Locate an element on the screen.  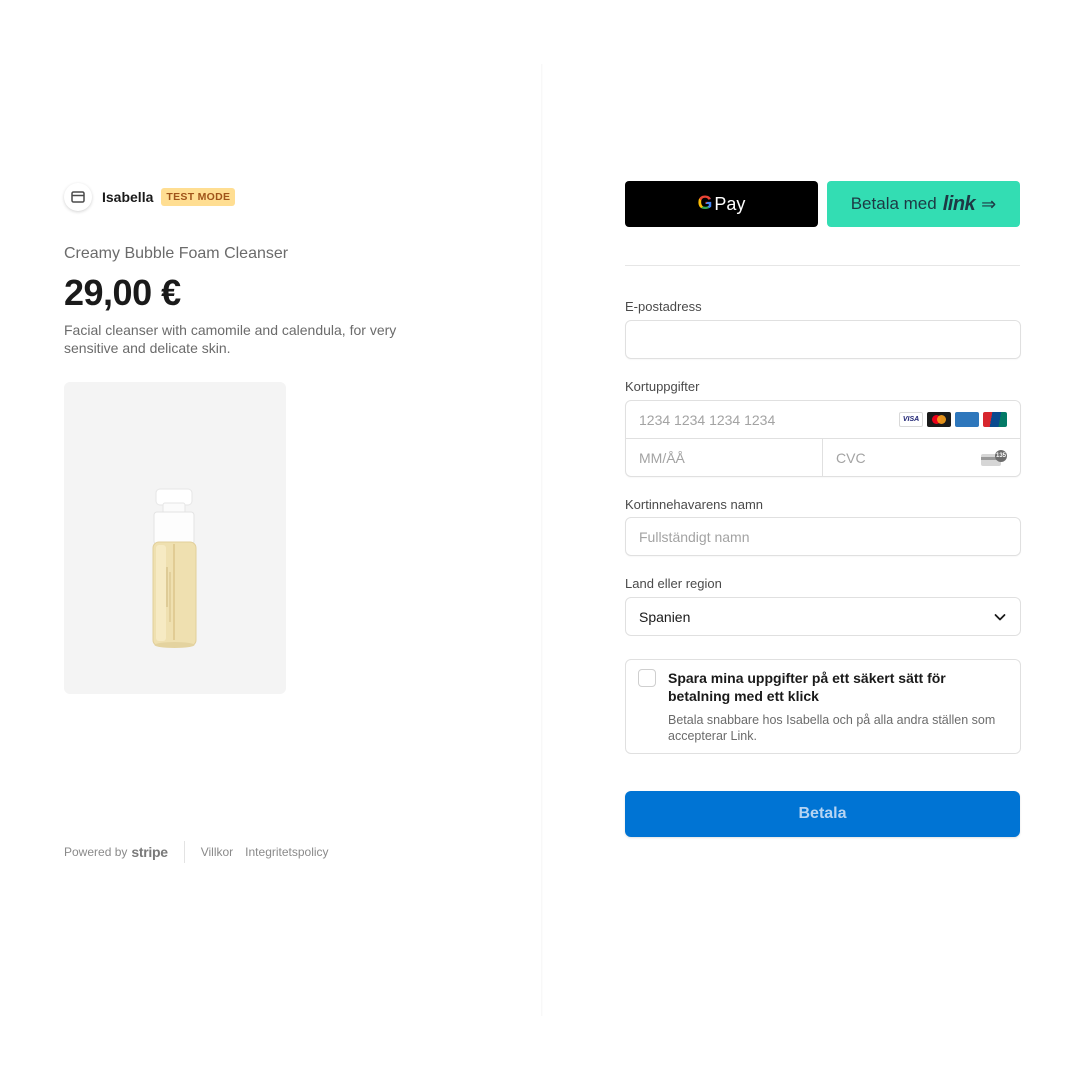
google-pay-button: G Pay is located at coordinates (721, 204).